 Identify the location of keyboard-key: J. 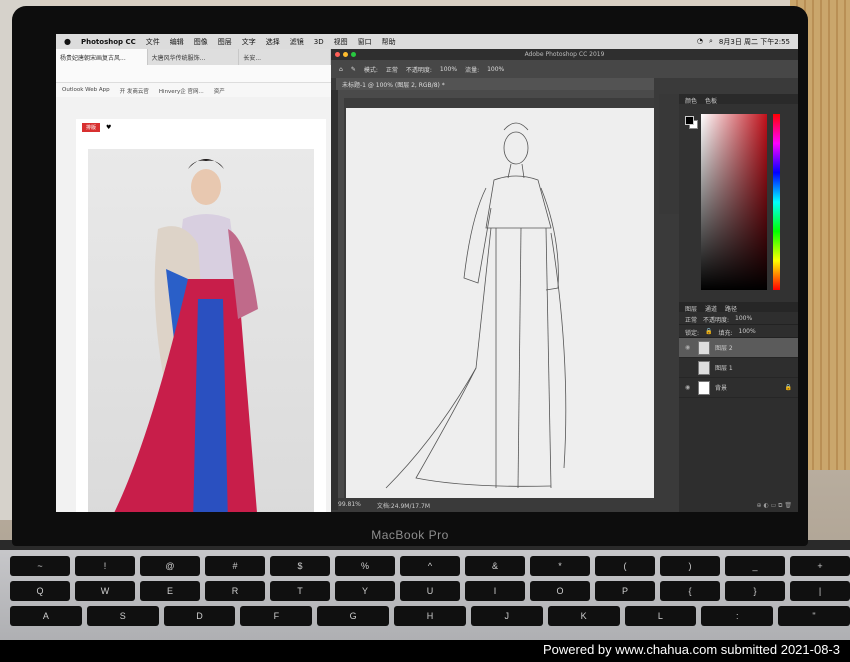
(506, 616).